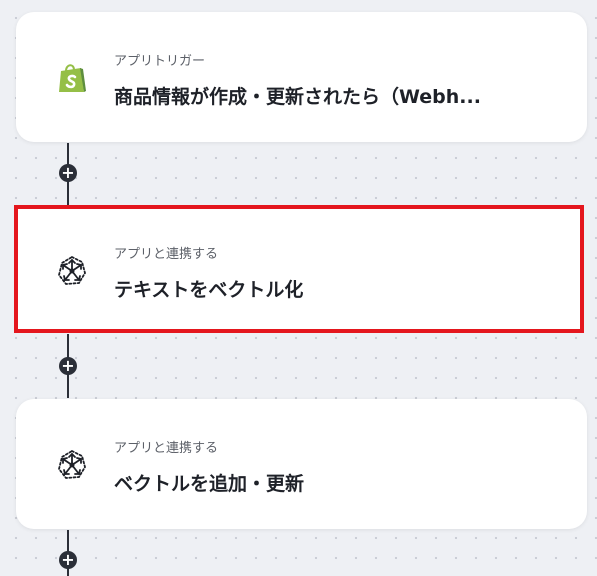 The height and width of the screenshot is (576, 597). What do you see at coordinates (209, 484) in the screenshot?
I see `step-title: ベクトルを追加・更新` at bounding box center [209, 484].